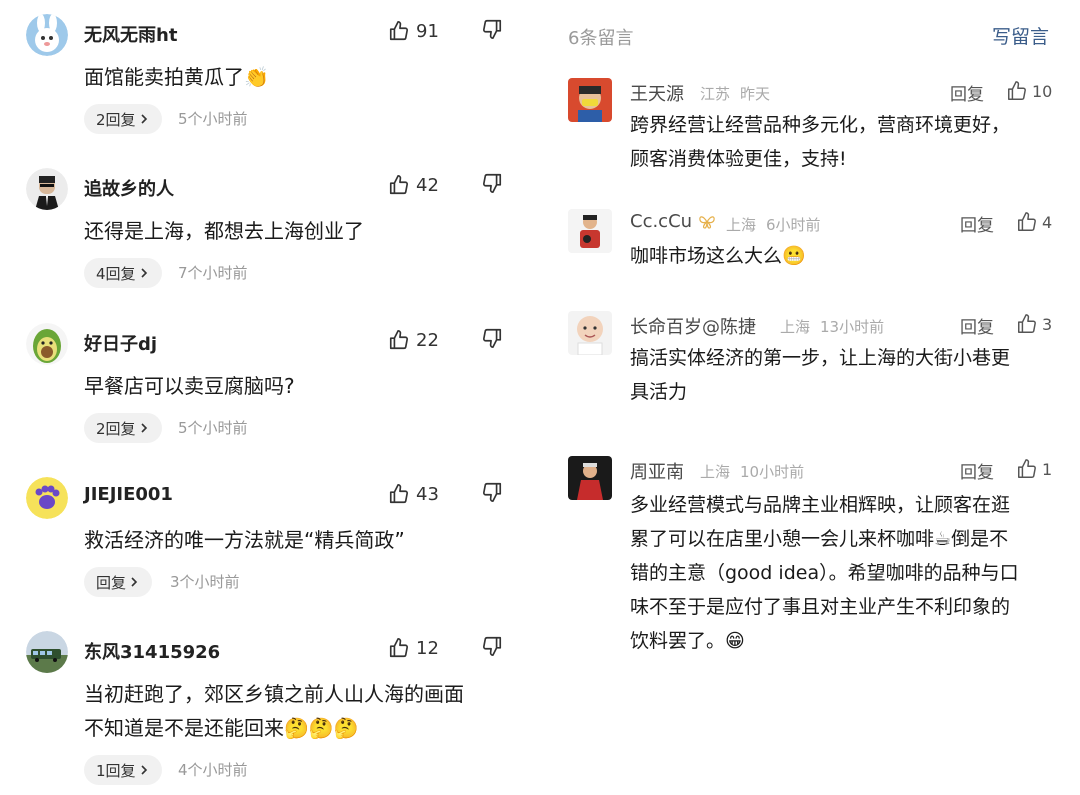  What do you see at coordinates (1029, 91) in the screenshot?
I see `like-button: 10` at bounding box center [1029, 91].